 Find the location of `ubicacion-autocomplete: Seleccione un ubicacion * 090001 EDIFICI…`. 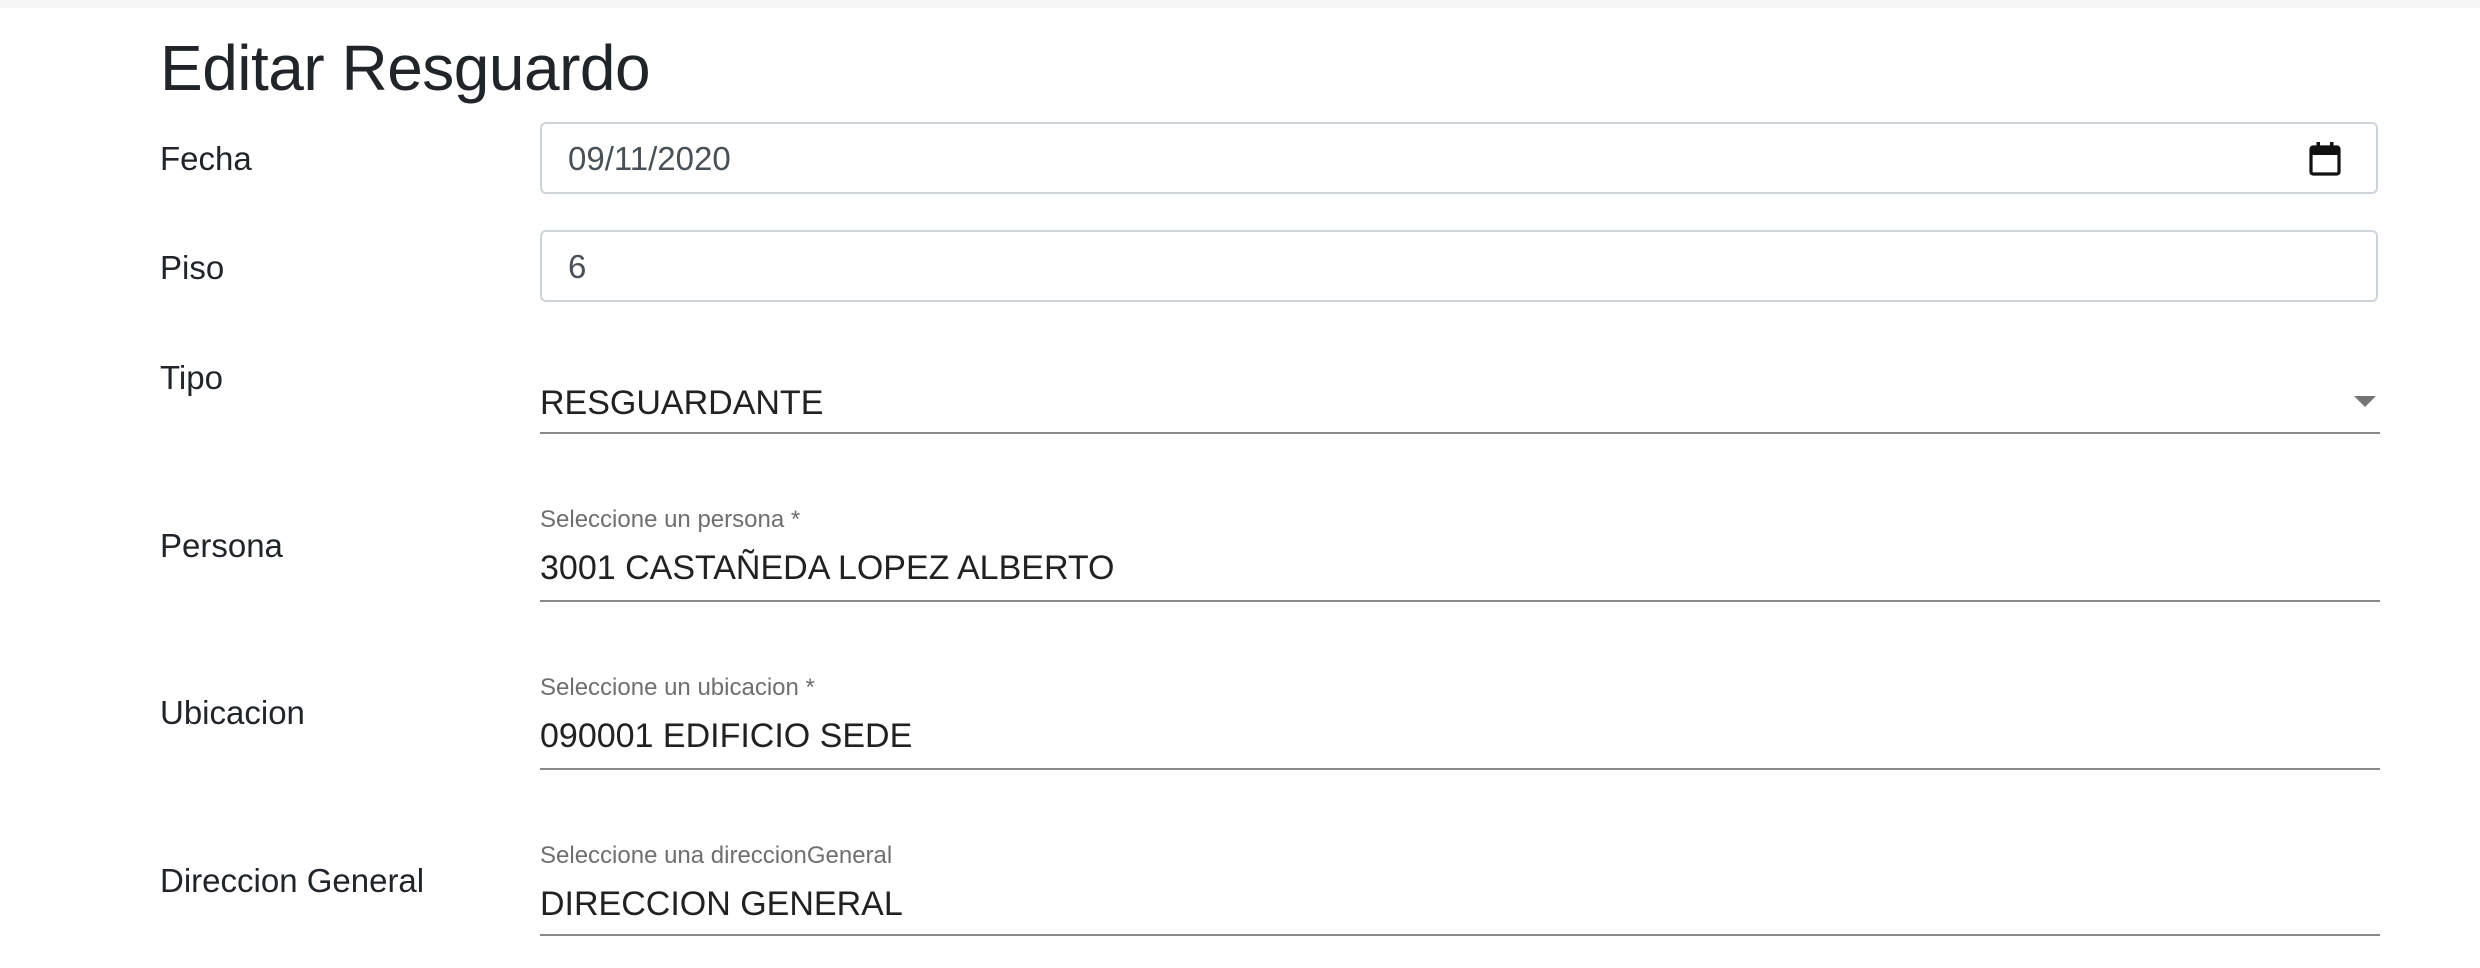

ubicacion-autocomplete: Seleccione un ubicacion * 090001 EDIFICI… is located at coordinates (1460, 722).